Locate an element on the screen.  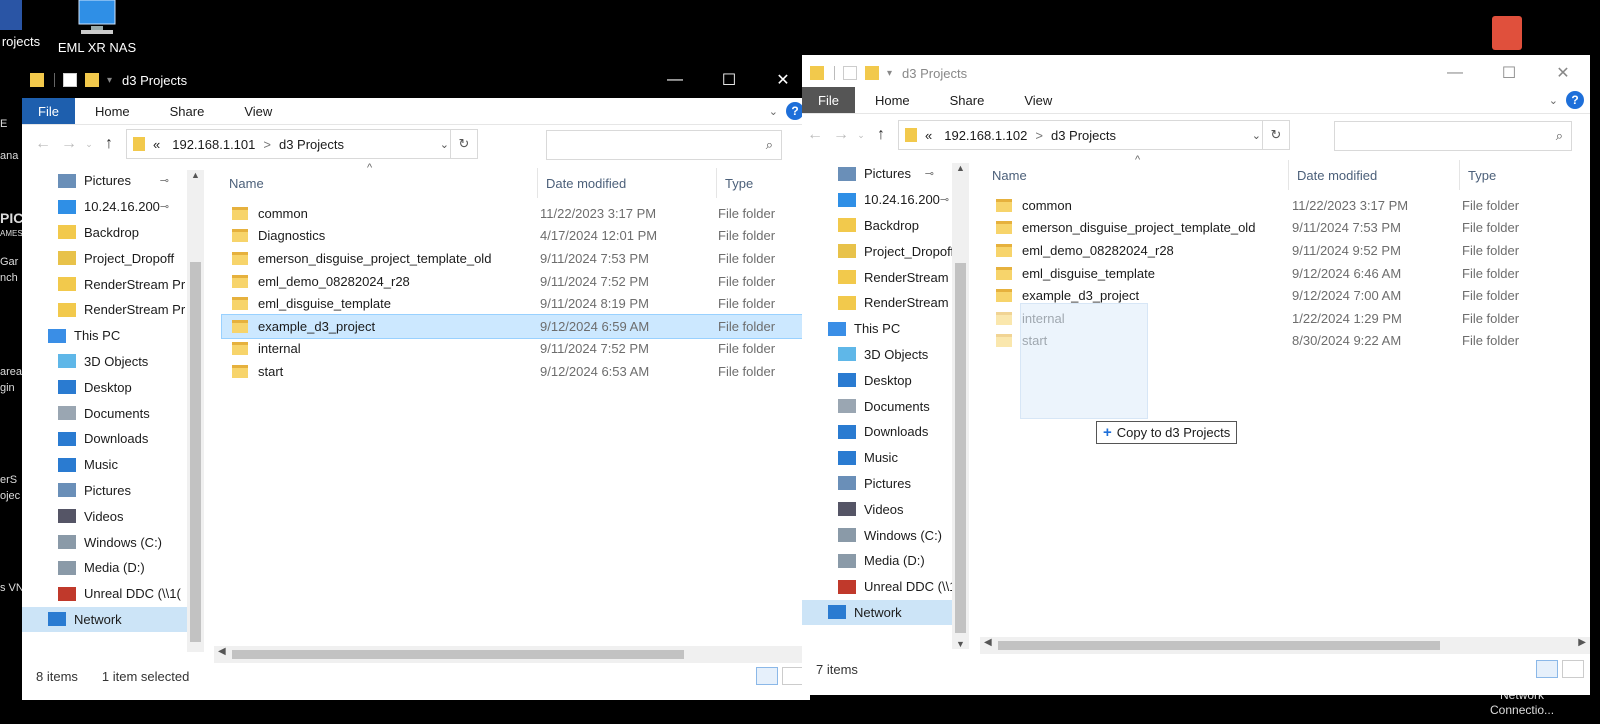
nav-item: 10.24.16.200 ⊸ is located at coordinates (877, 200).